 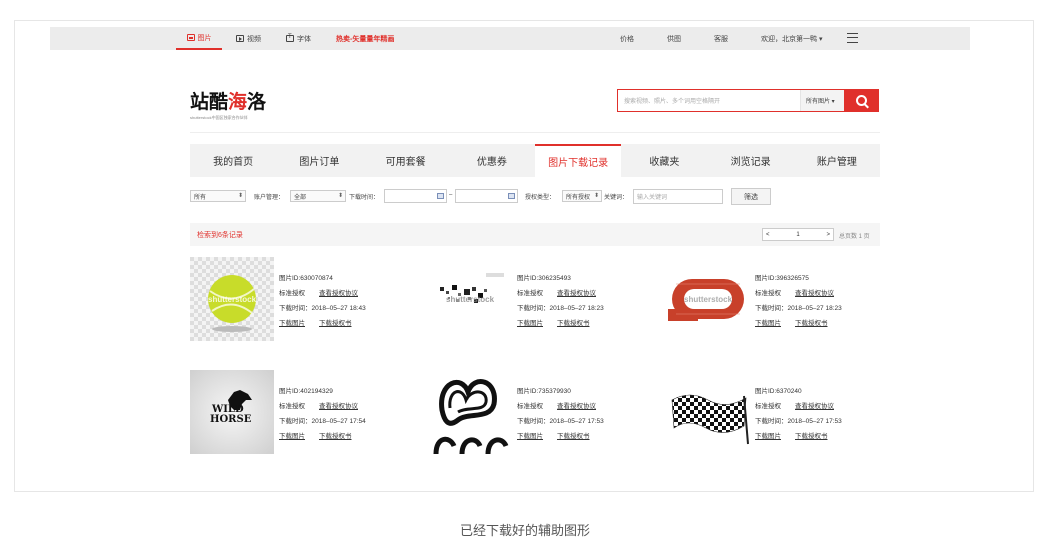 What do you see at coordinates (319, 160) in the screenshot?
I see `nav-image-orders: 图片订单` at bounding box center [319, 160].